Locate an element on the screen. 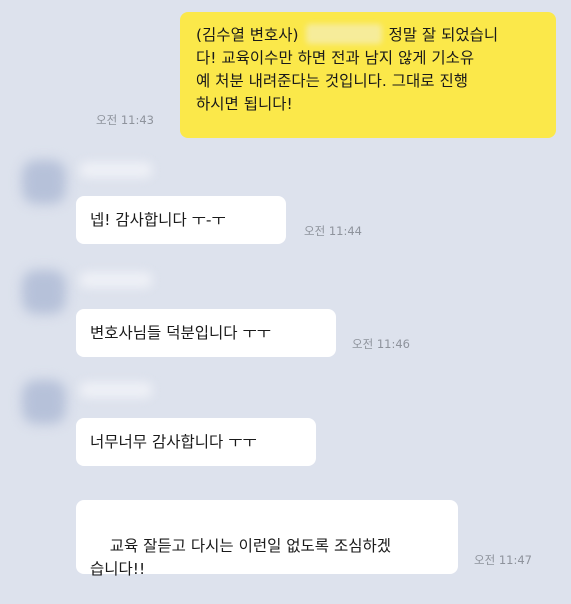 The height and width of the screenshot is (604, 571). message-time: 오전 11:43 is located at coordinates (125, 120).